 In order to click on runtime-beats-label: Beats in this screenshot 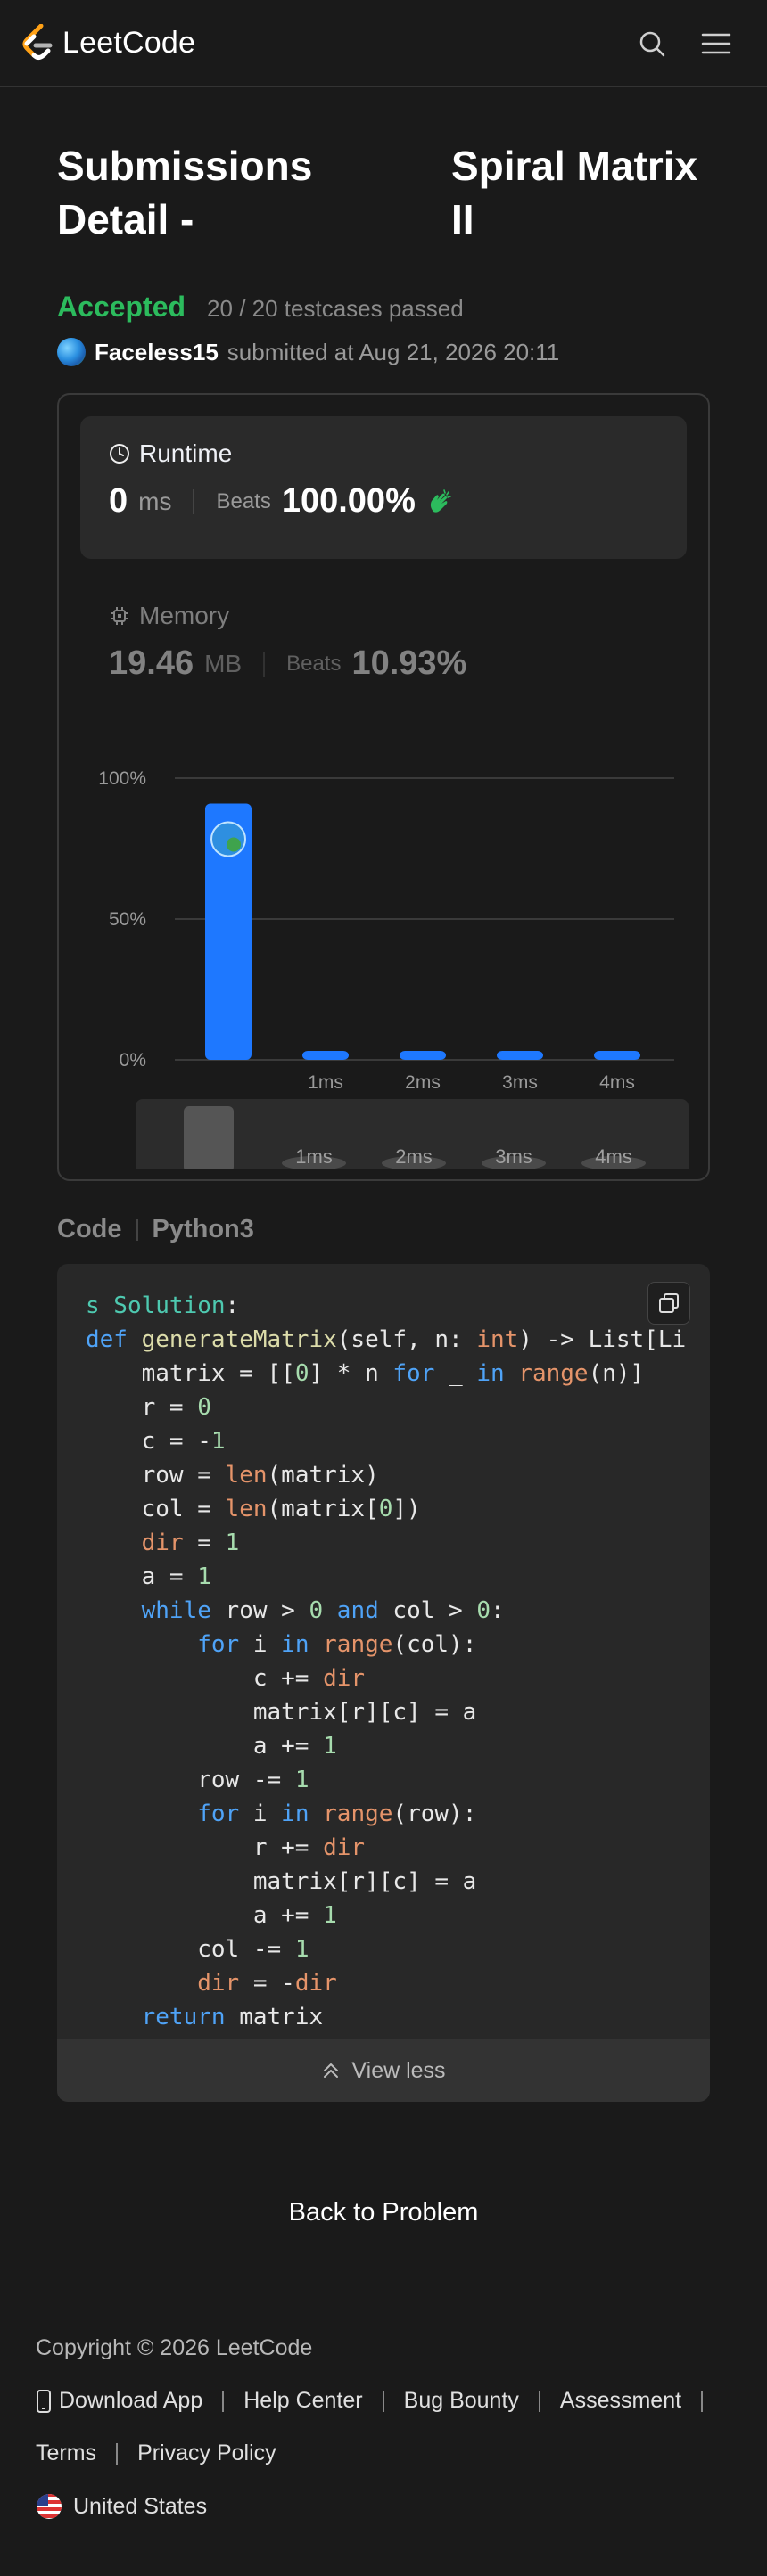, I will do `click(243, 501)`.